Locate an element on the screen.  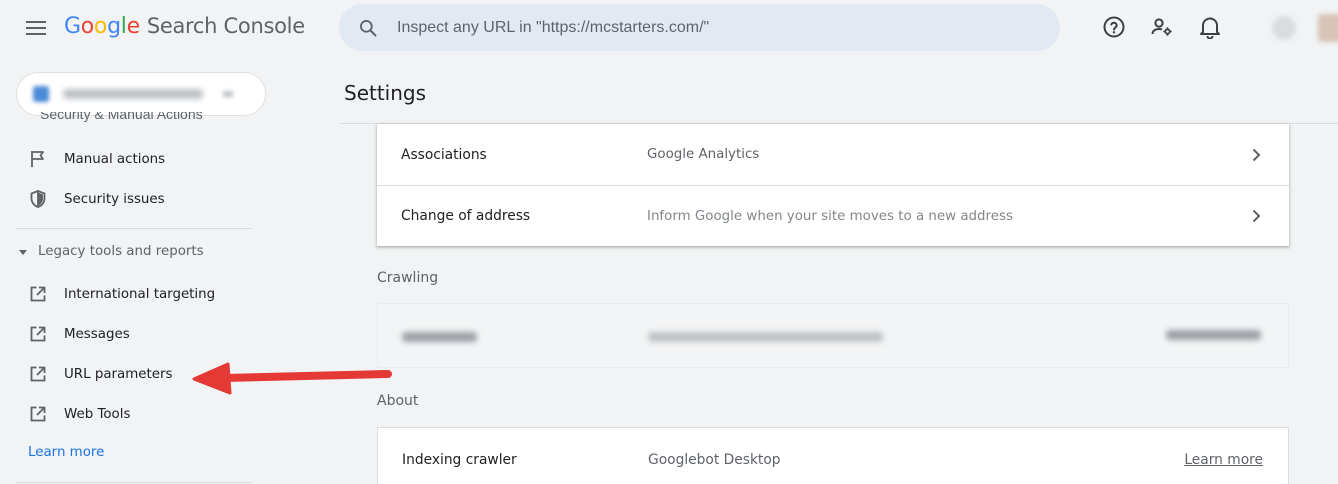
help-icon is located at coordinates (1114, 27).